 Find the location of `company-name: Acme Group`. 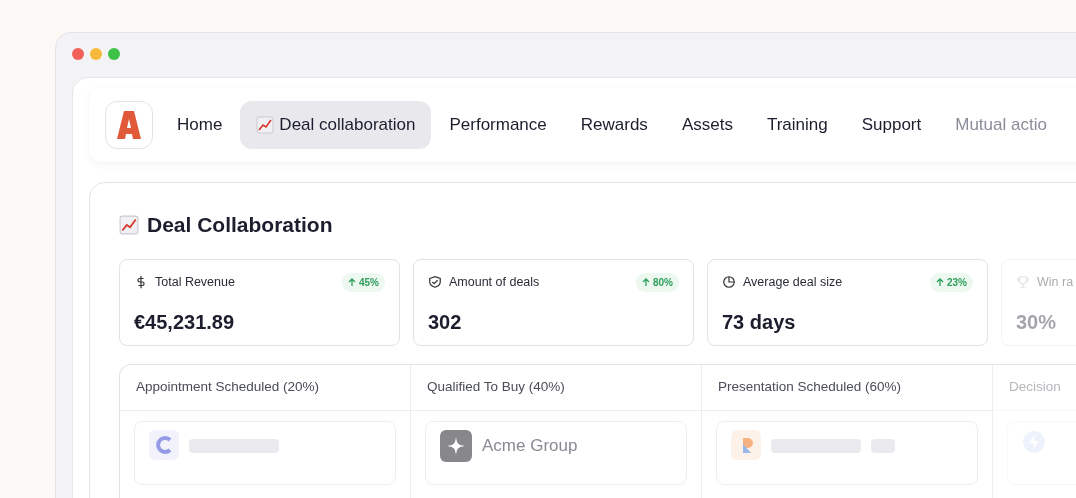

company-name: Acme Group is located at coordinates (530, 446).